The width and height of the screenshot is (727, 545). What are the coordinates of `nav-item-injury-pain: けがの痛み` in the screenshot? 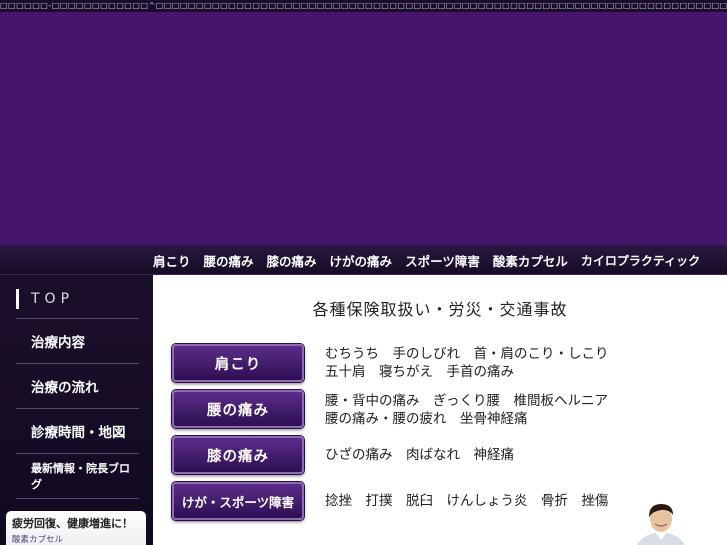 It's located at (361, 260).